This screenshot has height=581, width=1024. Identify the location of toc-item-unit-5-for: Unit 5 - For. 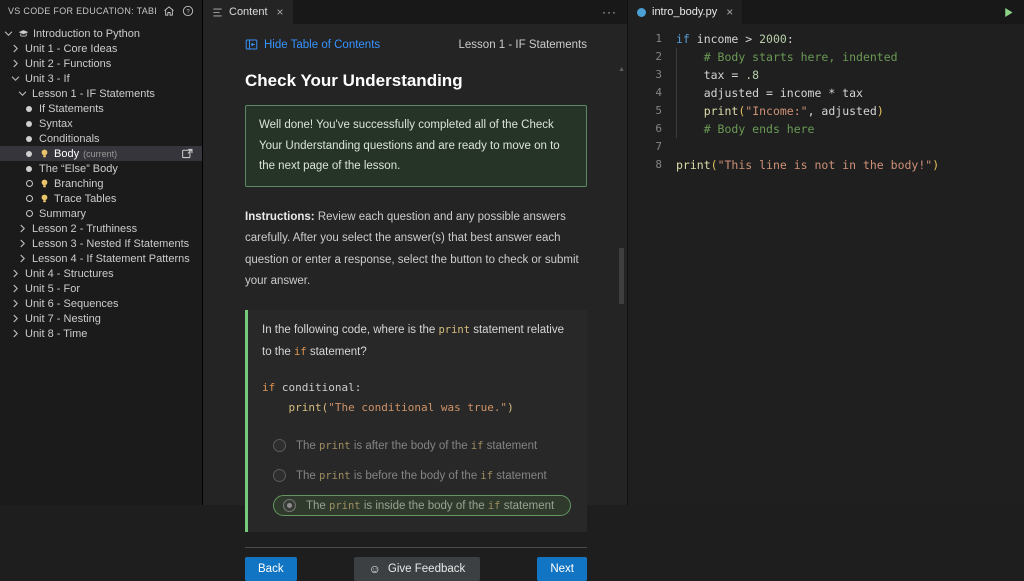
(101, 288).